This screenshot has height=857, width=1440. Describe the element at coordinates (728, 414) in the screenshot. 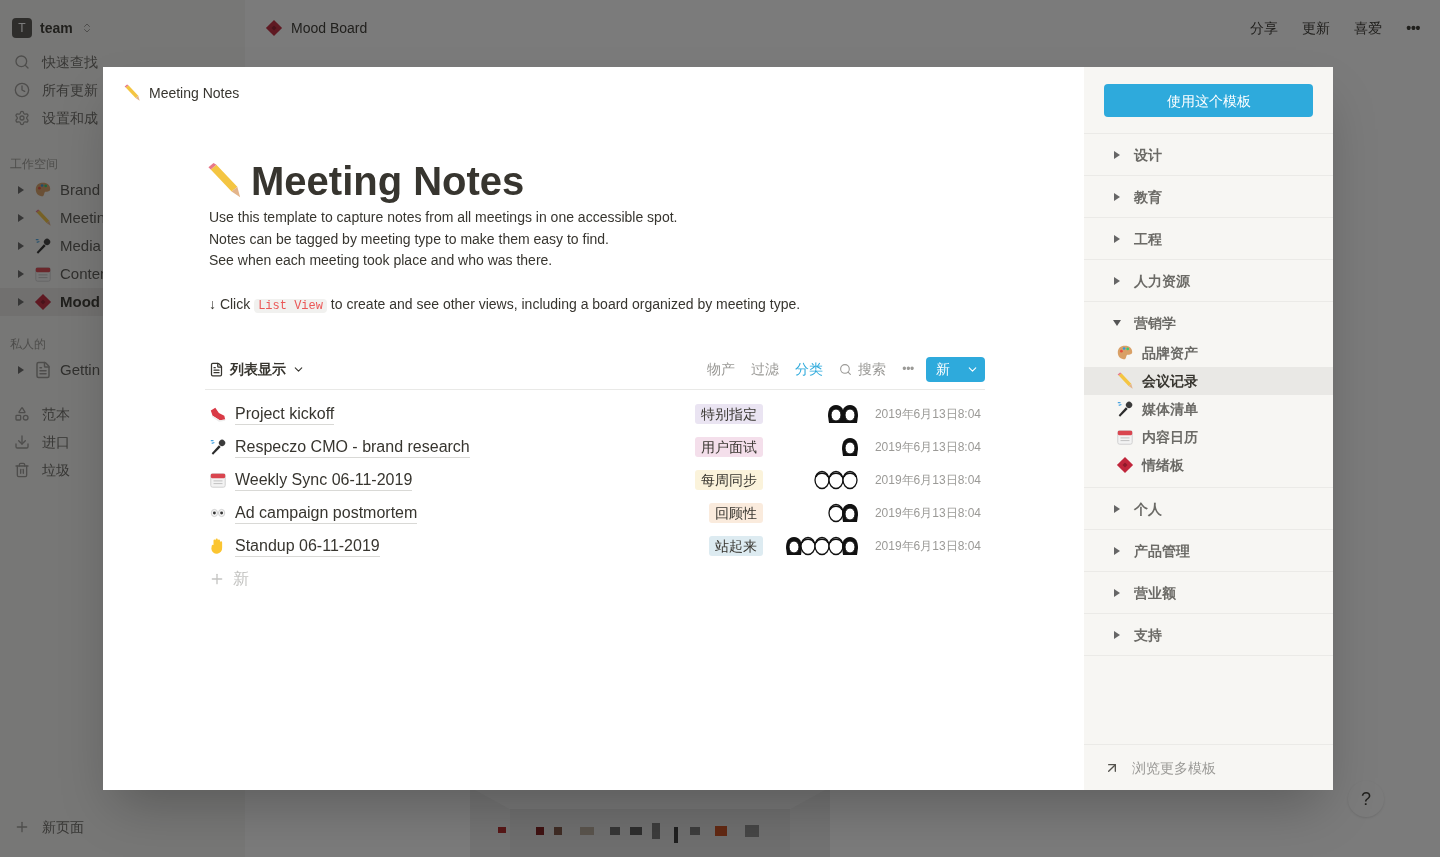

I see `tag: 特别指定` at that location.